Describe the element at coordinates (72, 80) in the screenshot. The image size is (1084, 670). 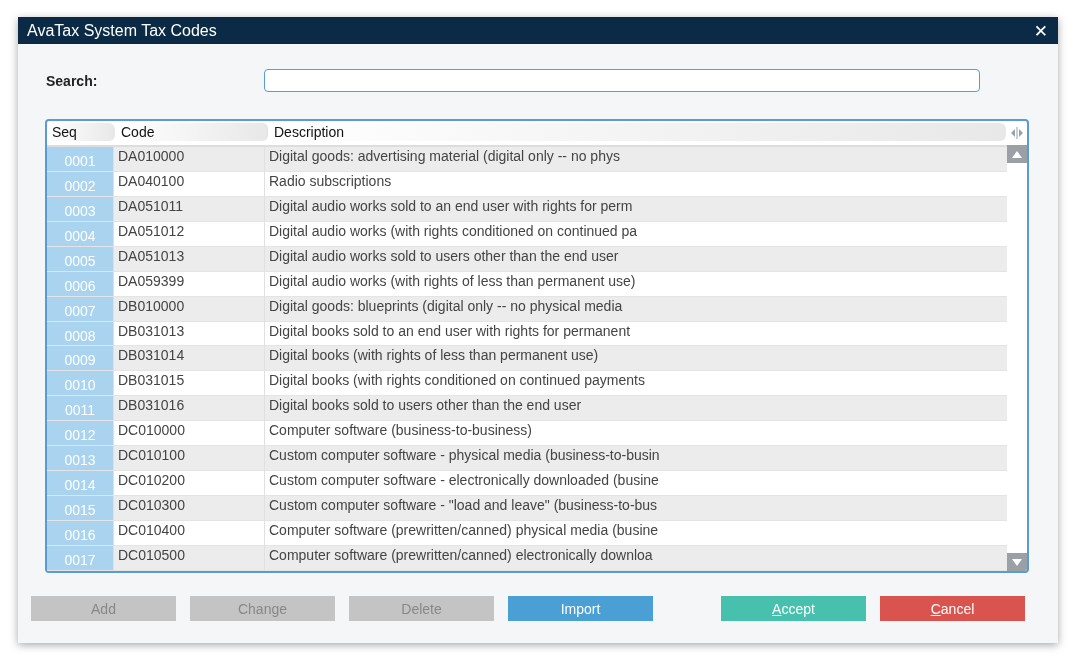
I see `search-label: Search:` at that location.